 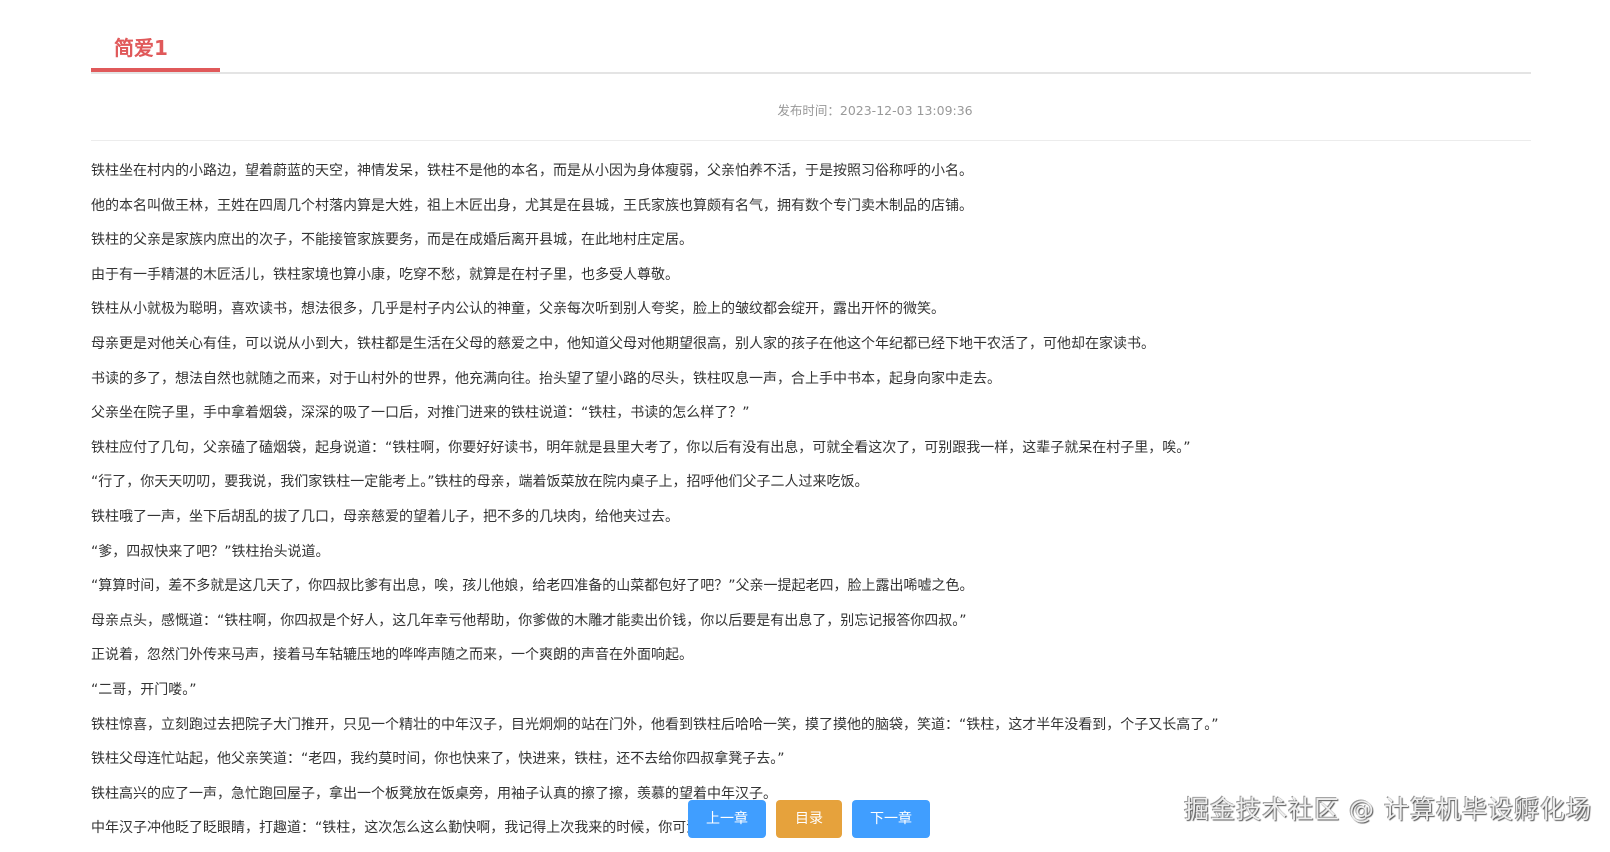 I want to click on next-chapter-button: 下一章, so click(x=891, y=819).